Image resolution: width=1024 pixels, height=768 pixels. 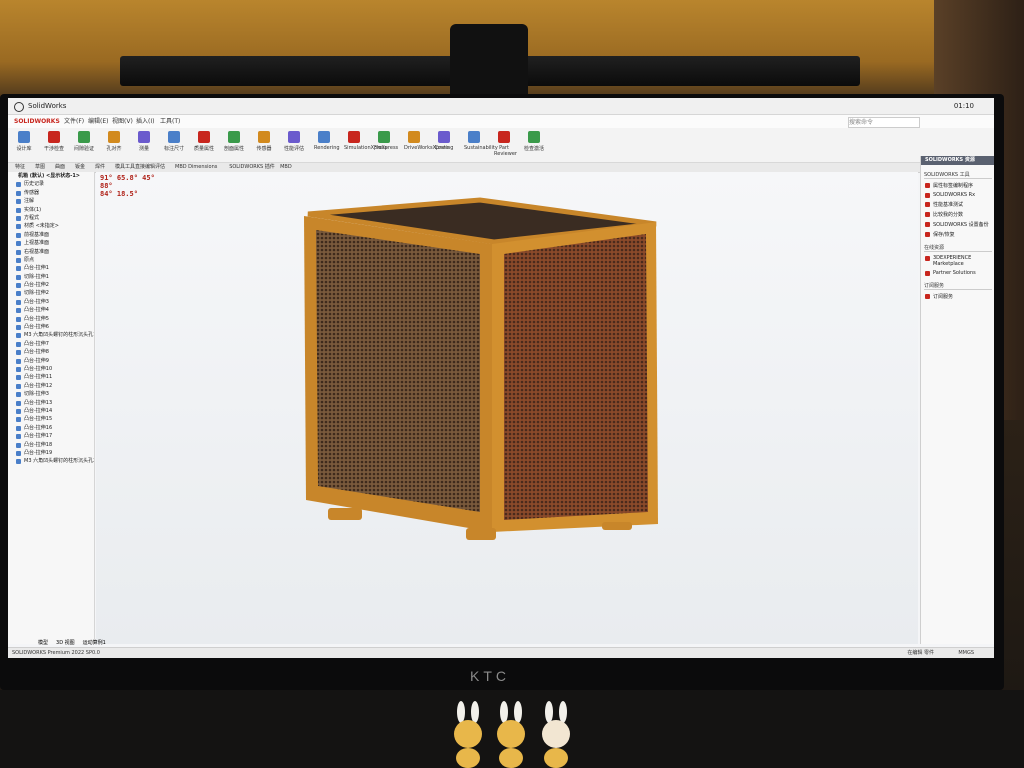 What do you see at coordinates (51, 226) in the screenshot?
I see `feature-tree-item: 材质 <未指定>` at bounding box center [51, 226].